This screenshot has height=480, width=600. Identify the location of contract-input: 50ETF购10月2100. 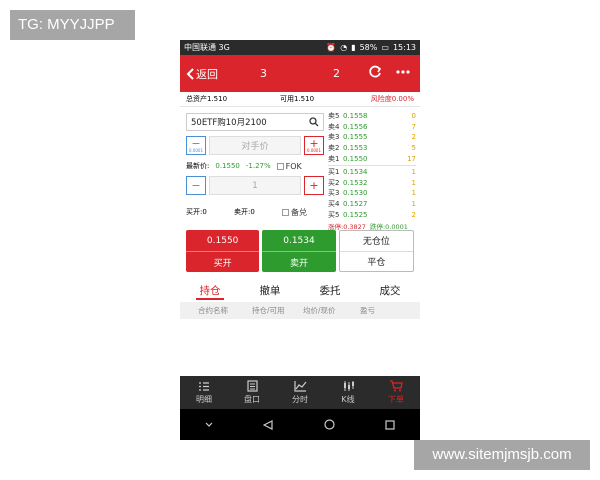
(255, 122).